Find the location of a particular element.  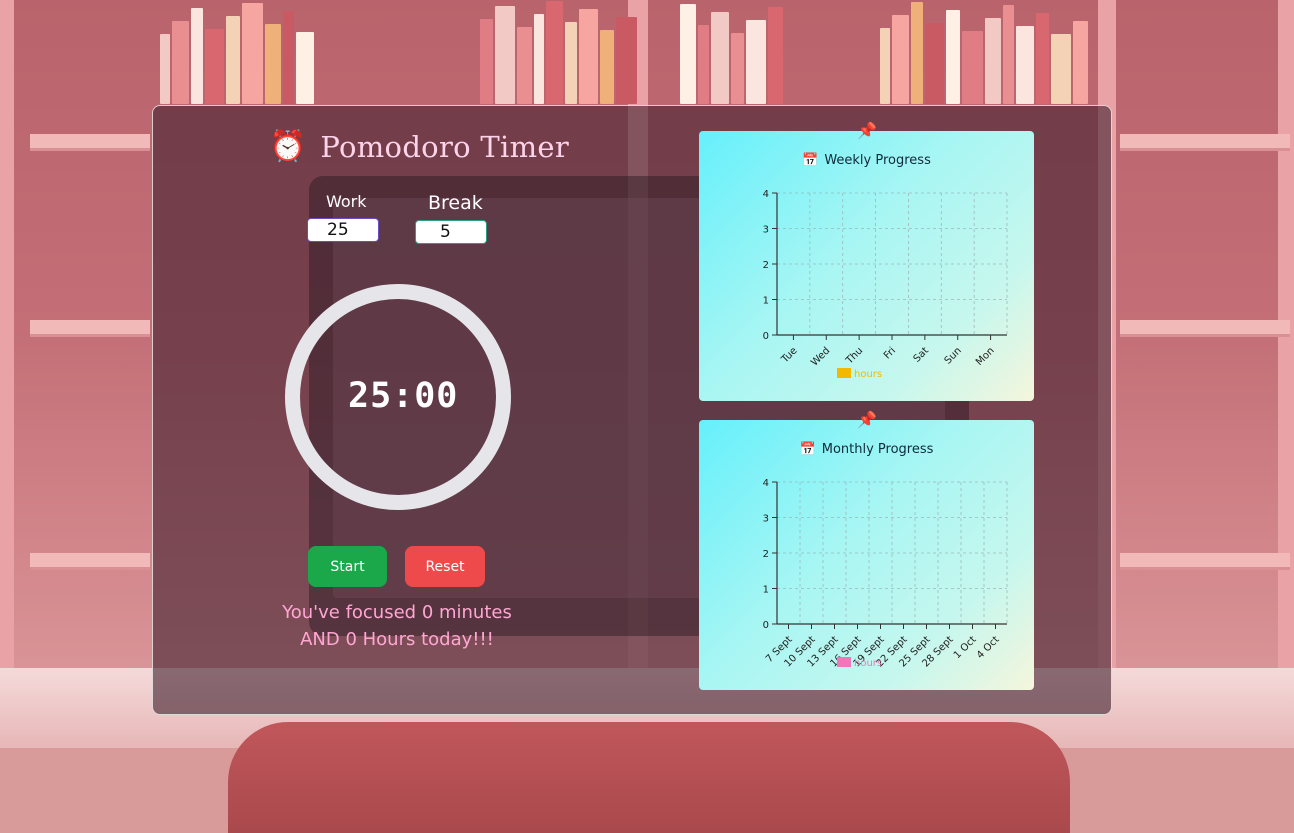

books-row is located at coordinates (720, 52).